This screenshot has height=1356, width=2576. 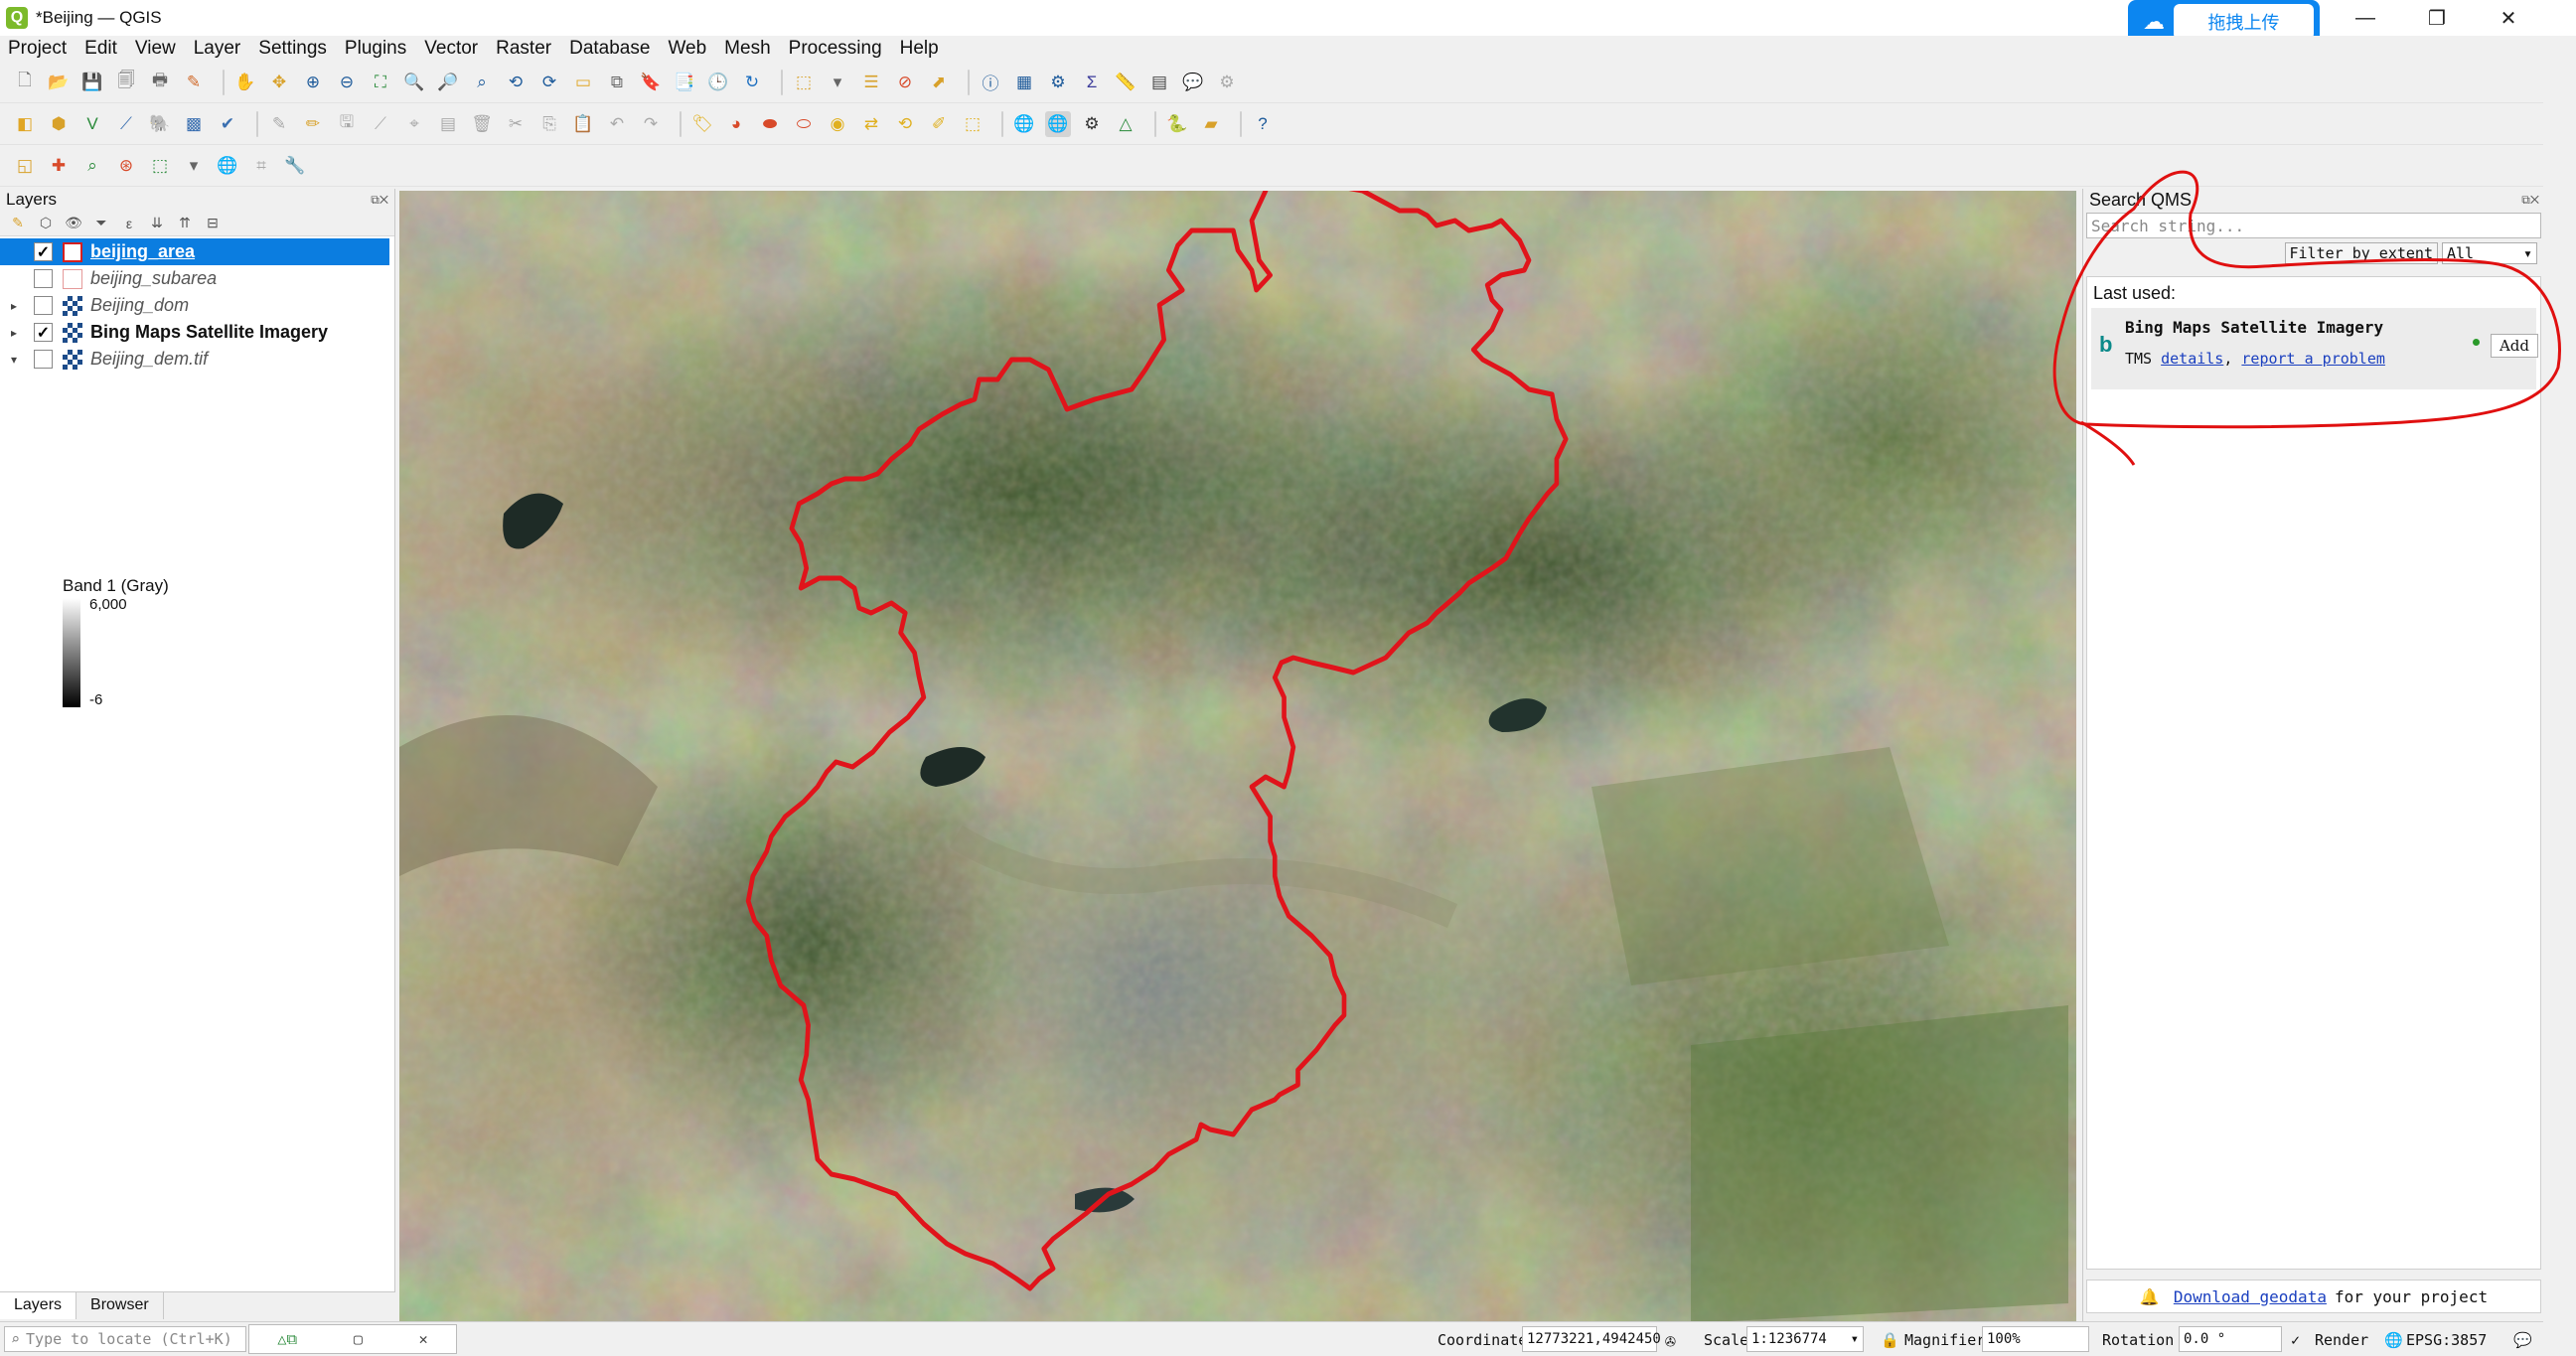 What do you see at coordinates (155, 49) in the screenshot?
I see `menu-view: View` at bounding box center [155, 49].